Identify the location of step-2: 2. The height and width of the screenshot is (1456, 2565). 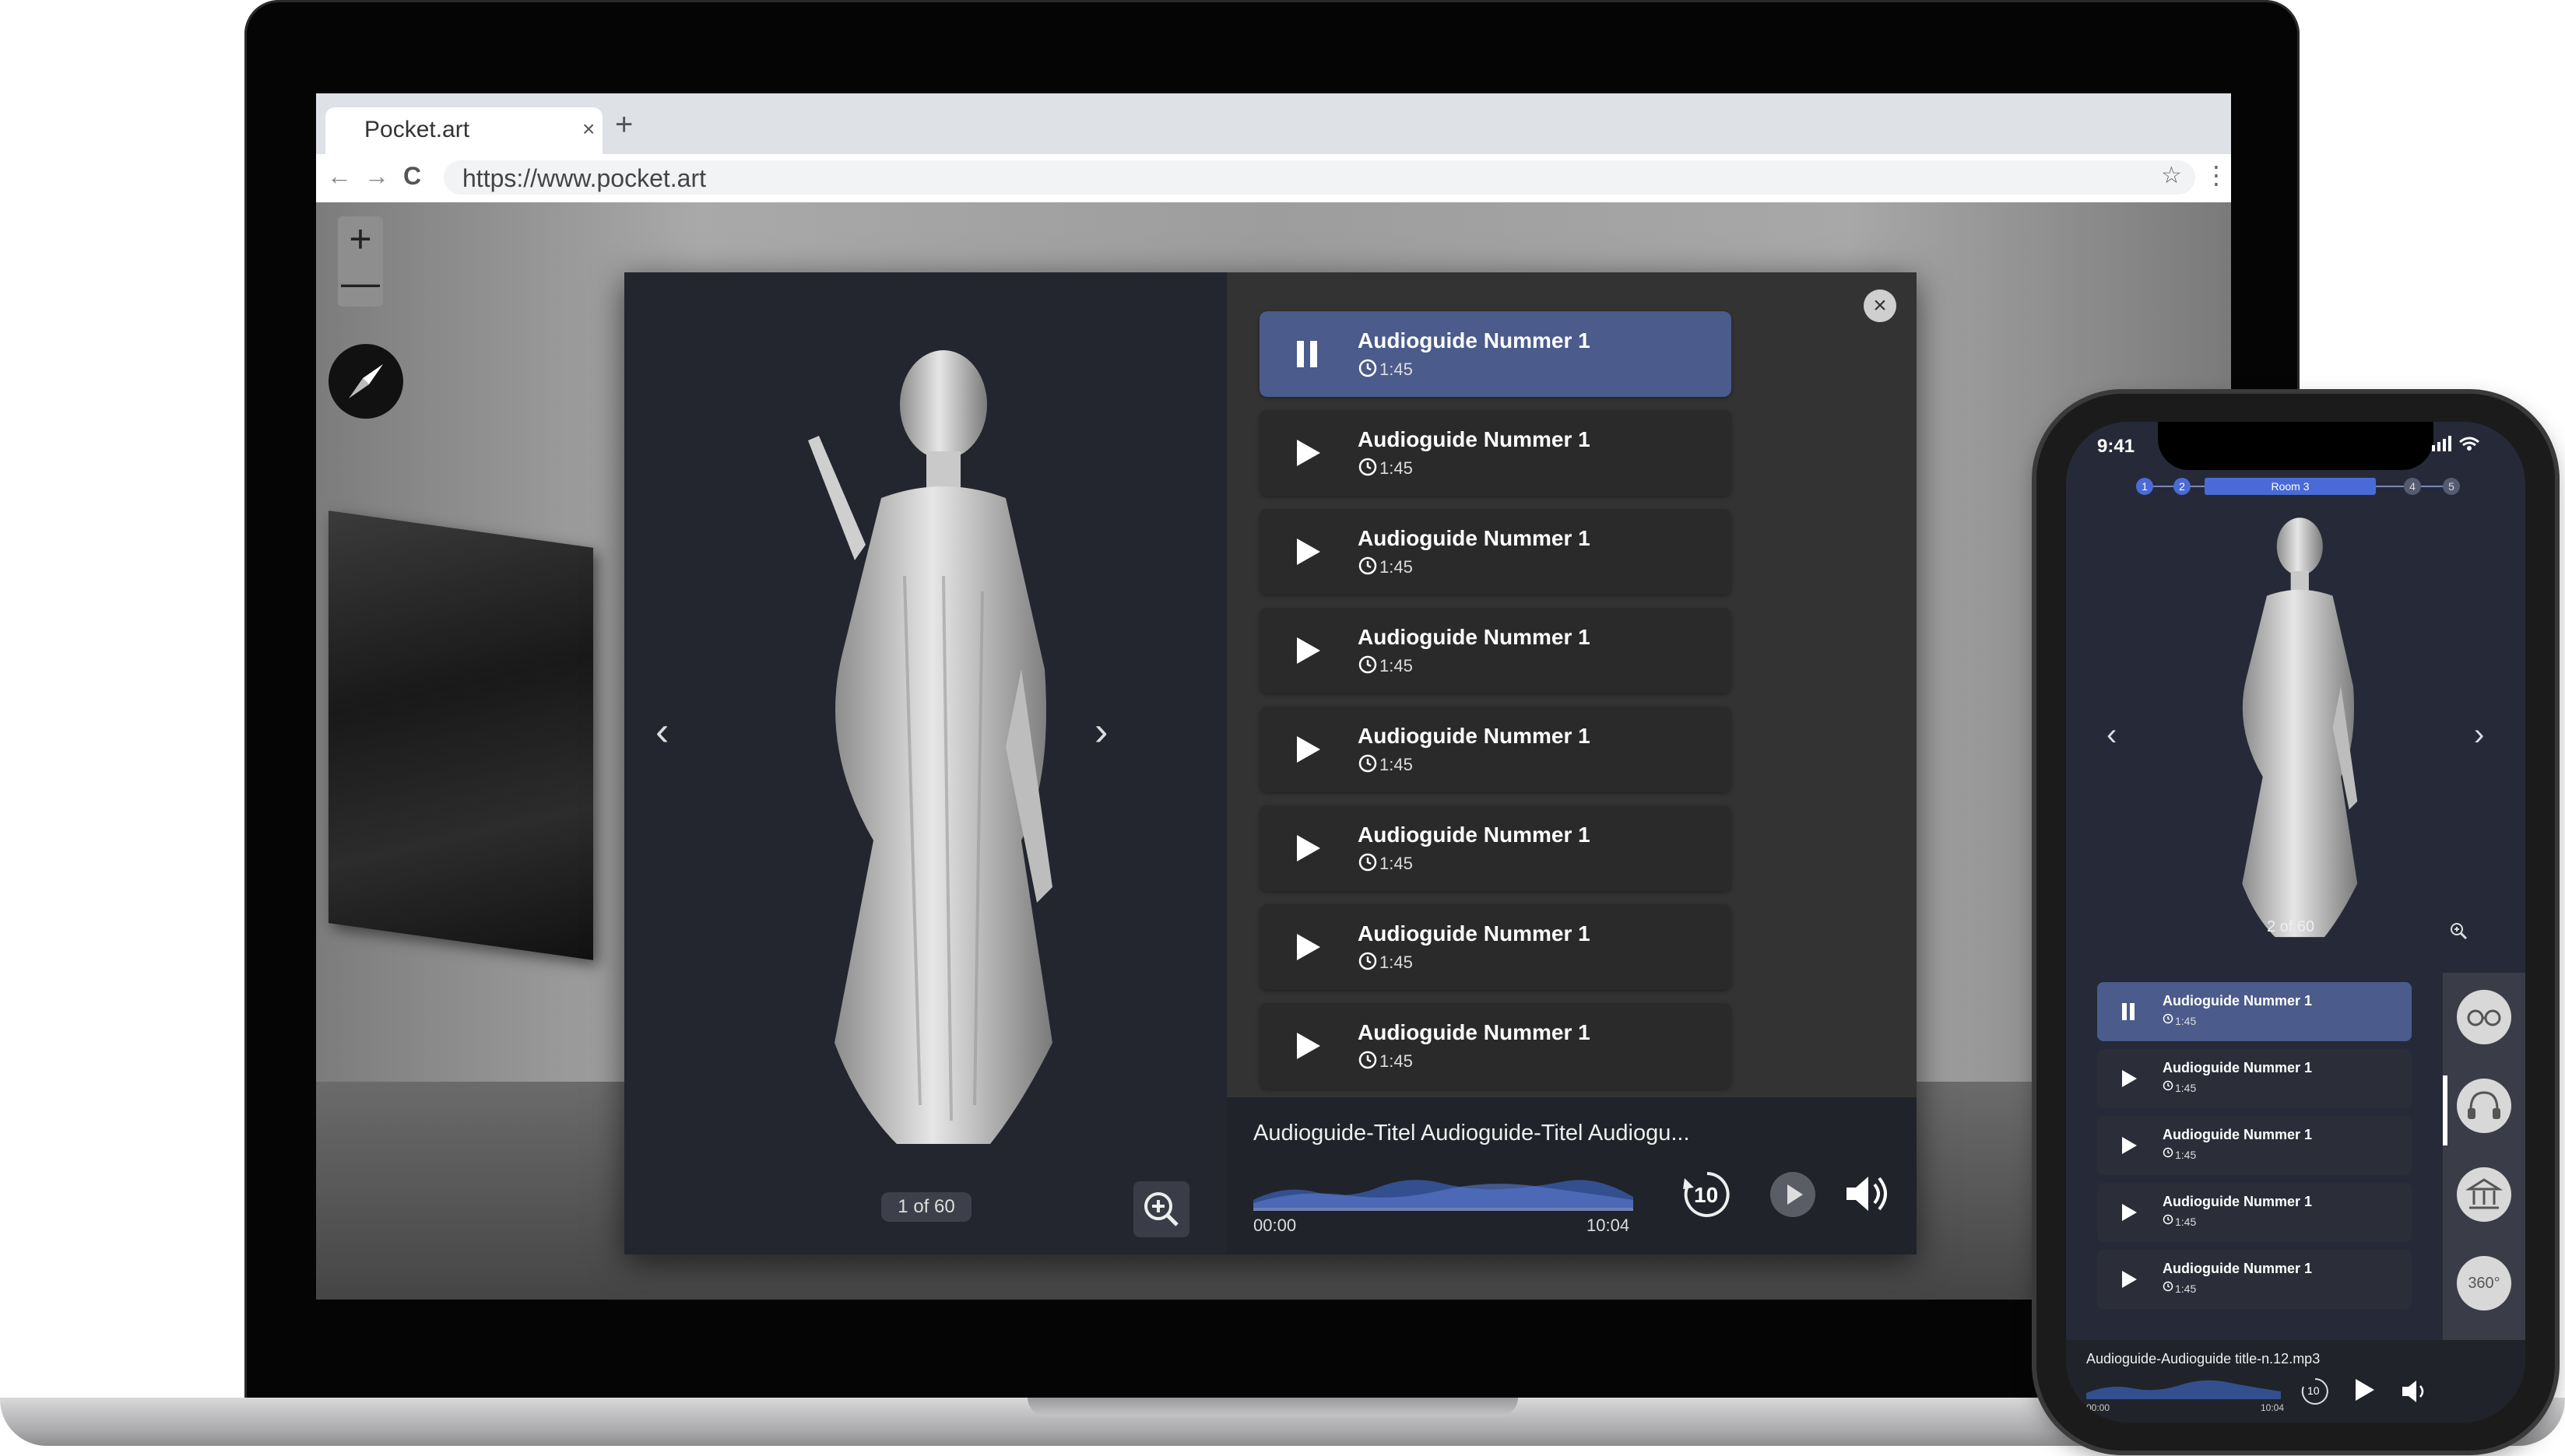
(2182, 487).